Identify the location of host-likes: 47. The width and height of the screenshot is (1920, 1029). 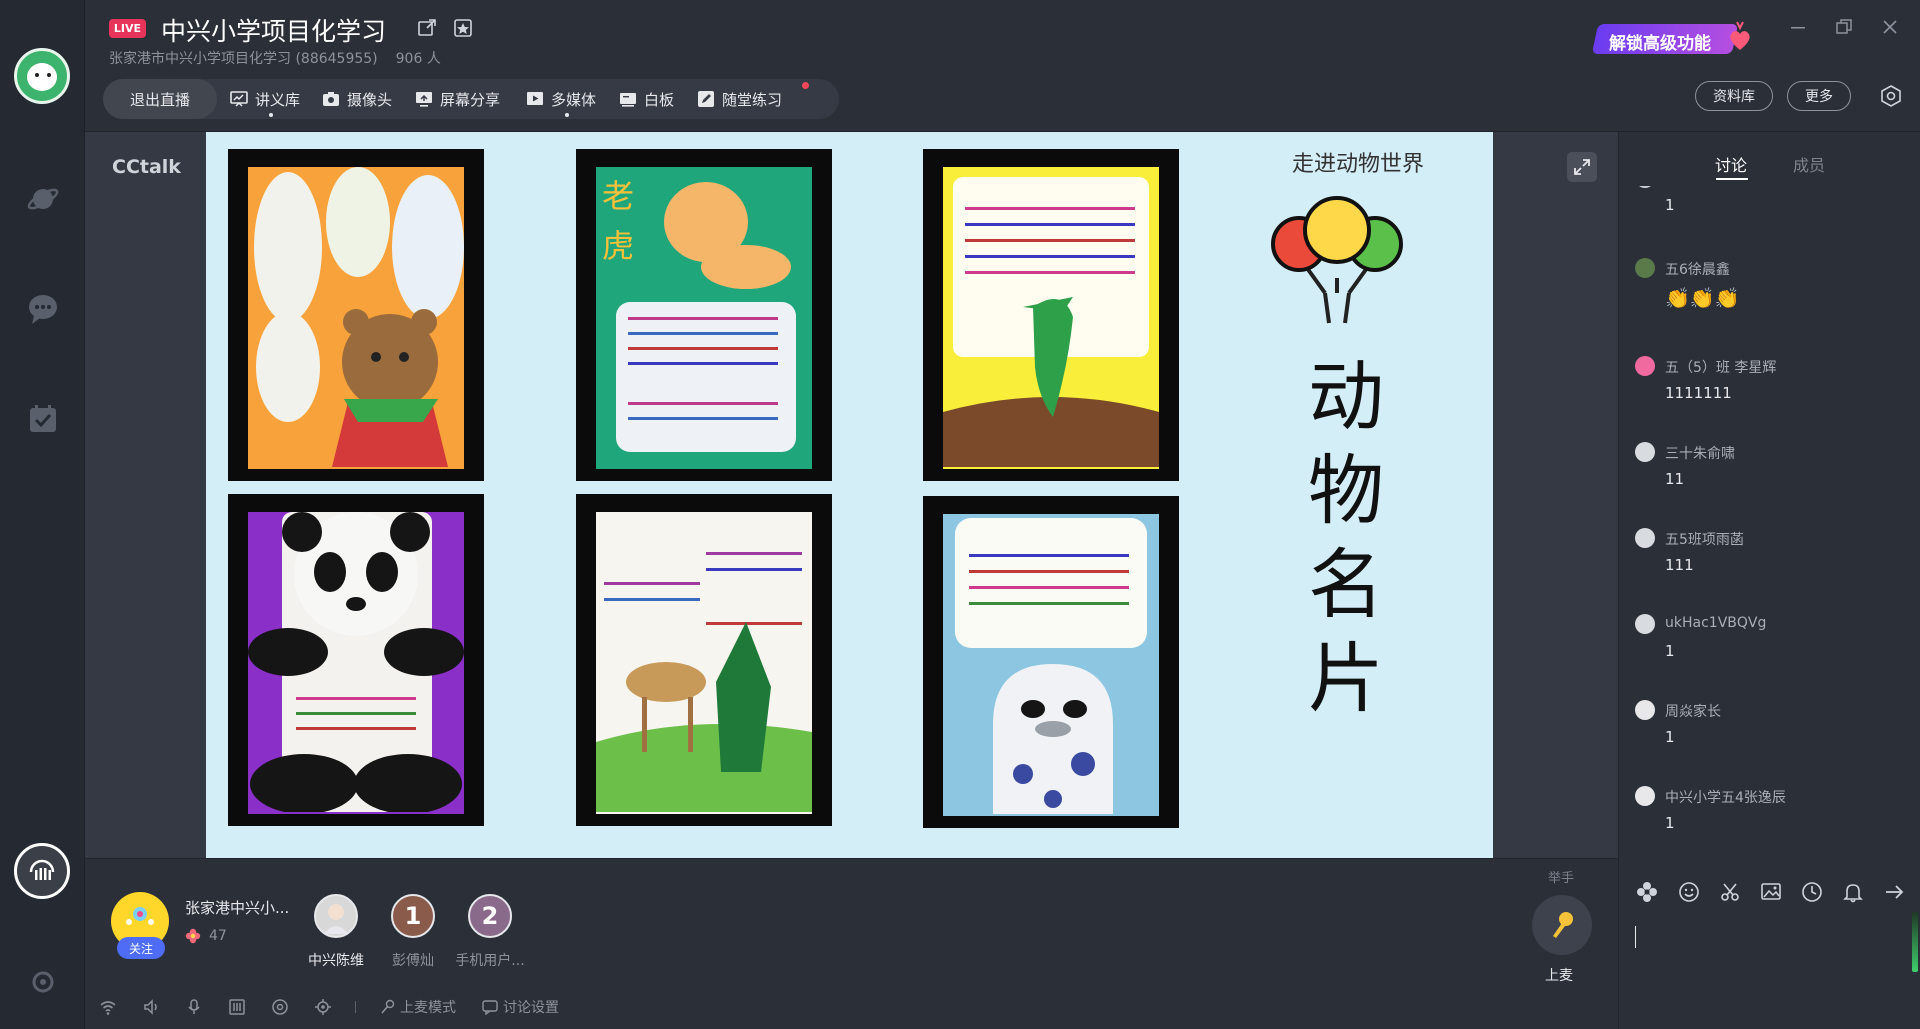
(206, 936).